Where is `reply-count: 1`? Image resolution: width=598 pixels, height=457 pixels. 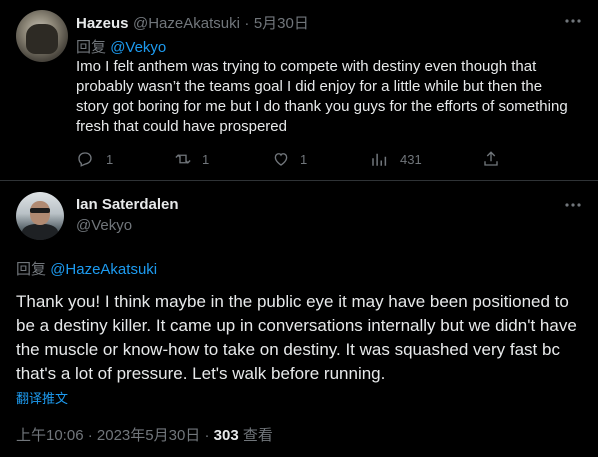 reply-count: 1 is located at coordinates (110, 159).